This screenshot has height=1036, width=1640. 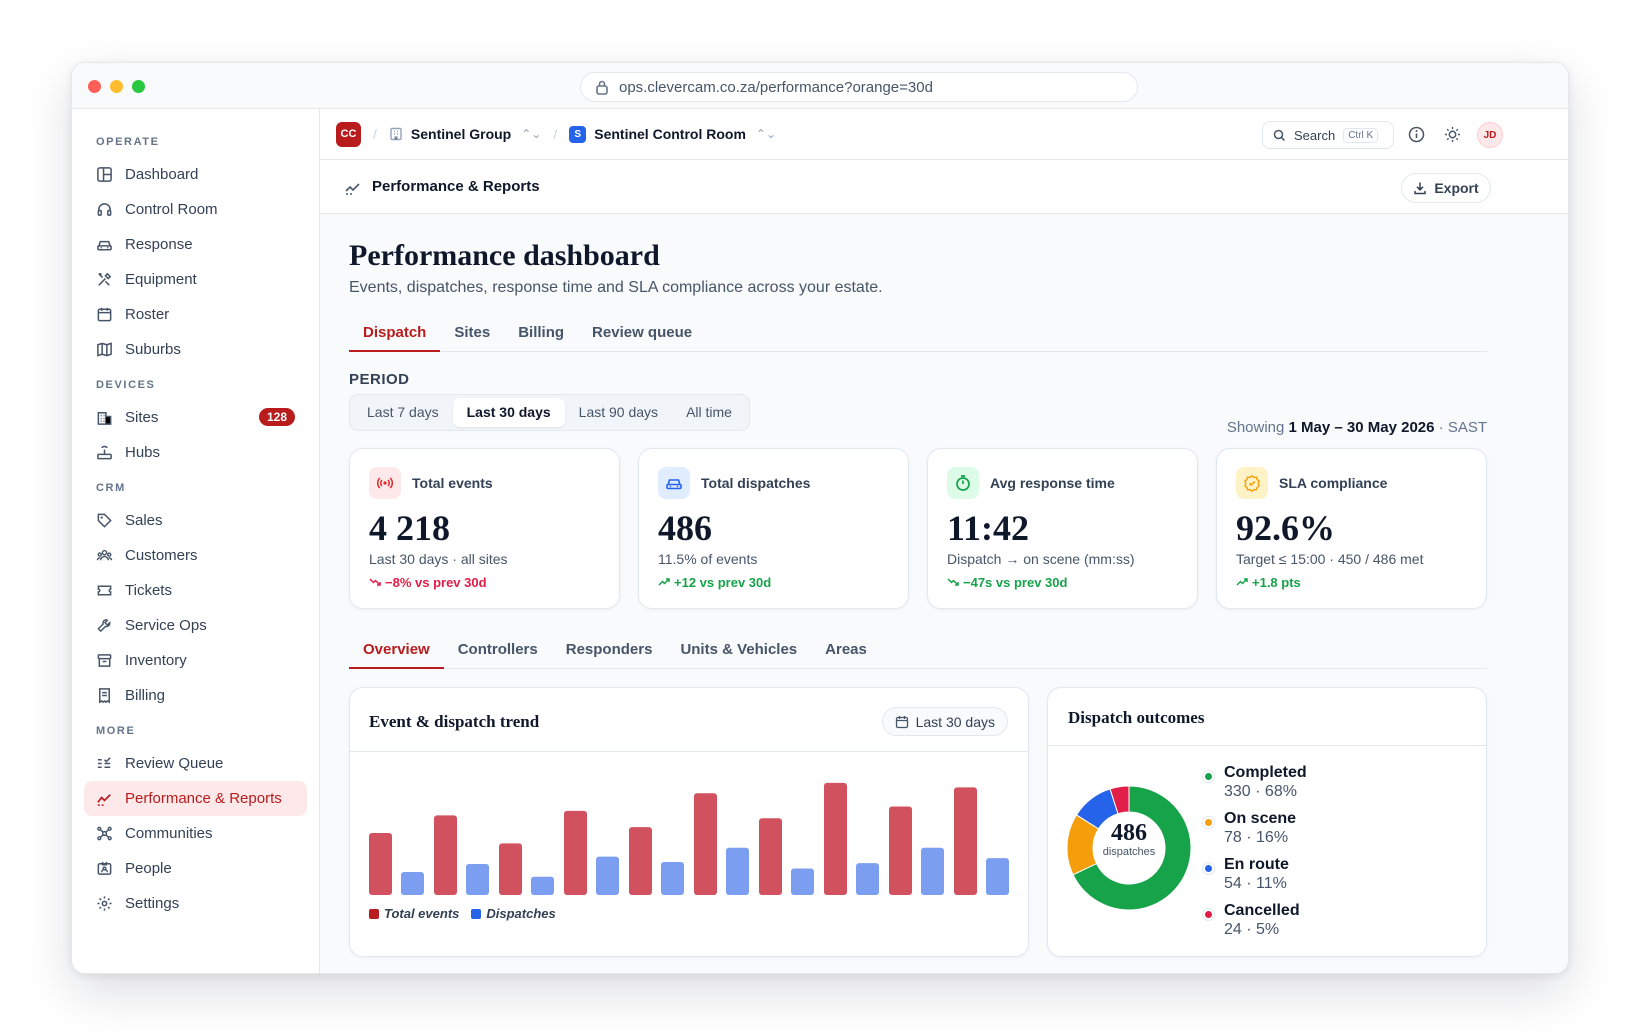 What do you see at coordinates (116, 86) in the screenshot?
I see `minimize-window-button` at bounding box center [116, 86].